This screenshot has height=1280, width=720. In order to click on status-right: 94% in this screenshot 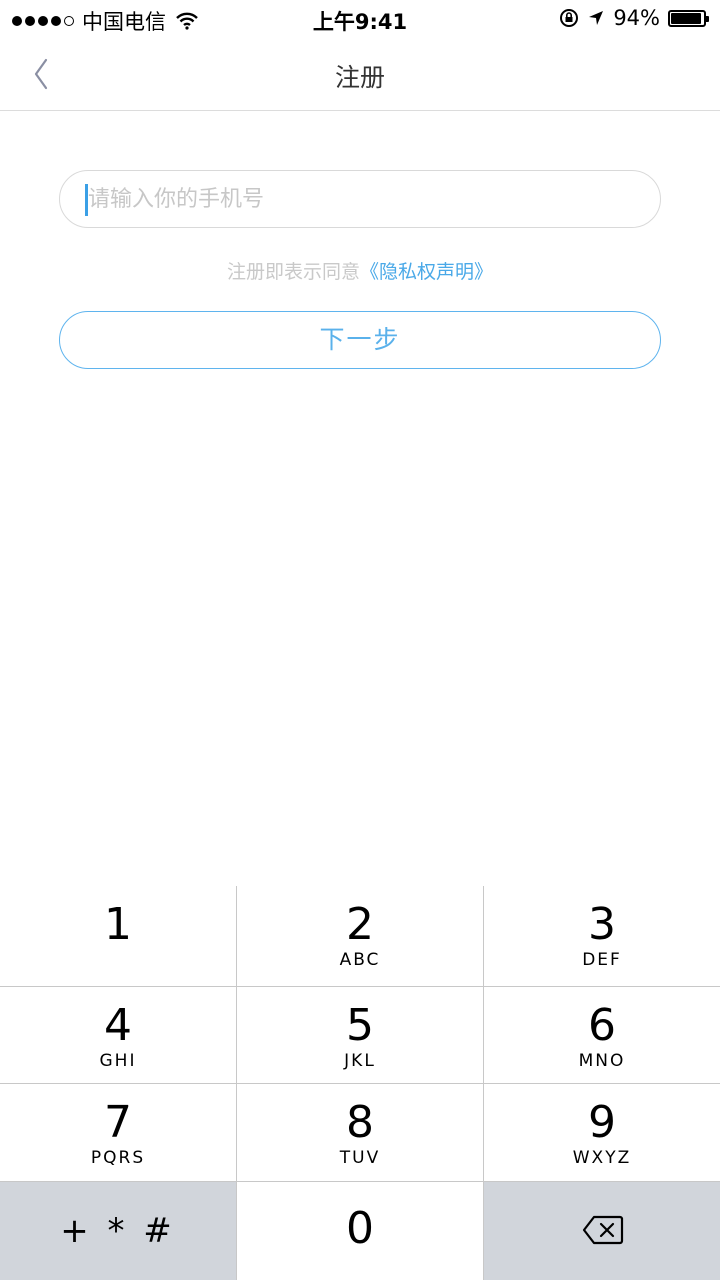, I will do `click(634, 18)`.